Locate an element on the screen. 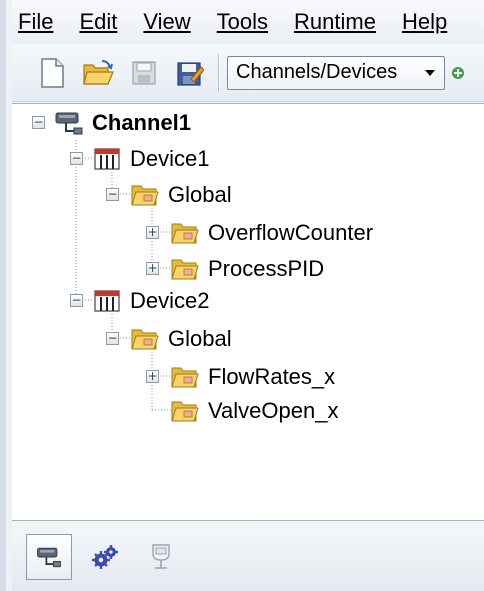 The height and width of the screenshot is (591, 484). device2-global-collapse-toggle: − is located at coordinates (112, 338).